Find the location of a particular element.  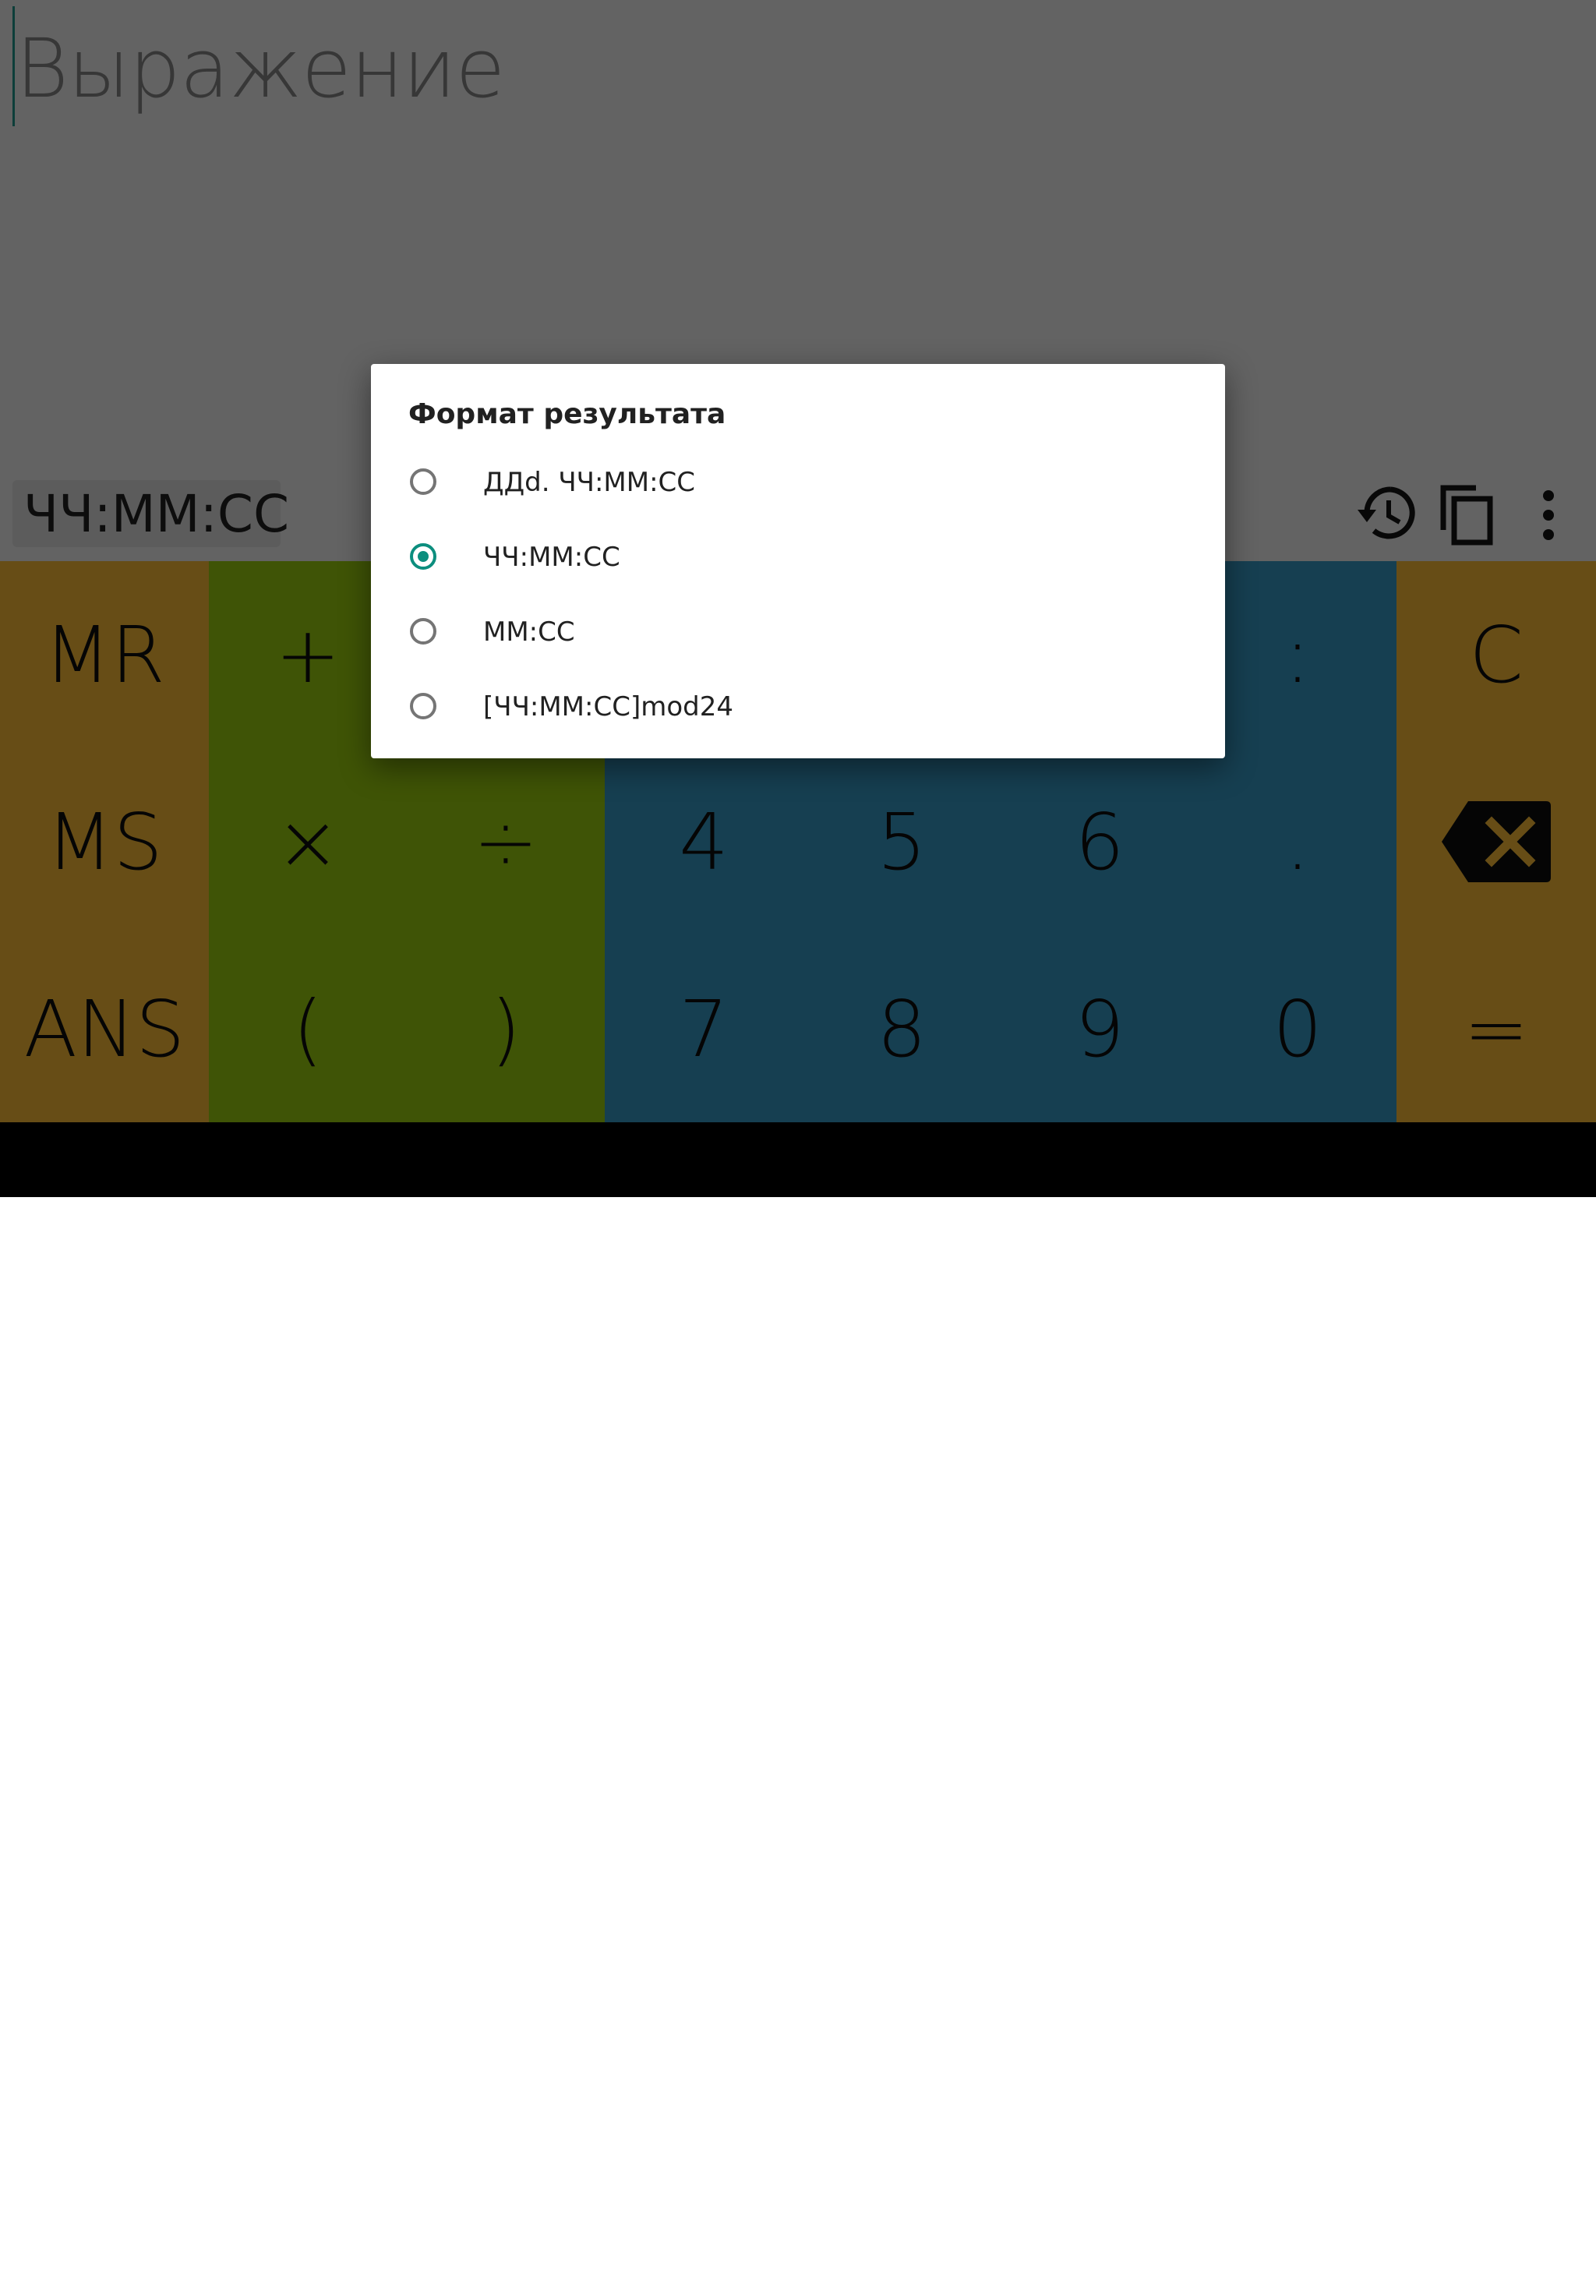

radio-button-selected is located at coordinates (423, 557).